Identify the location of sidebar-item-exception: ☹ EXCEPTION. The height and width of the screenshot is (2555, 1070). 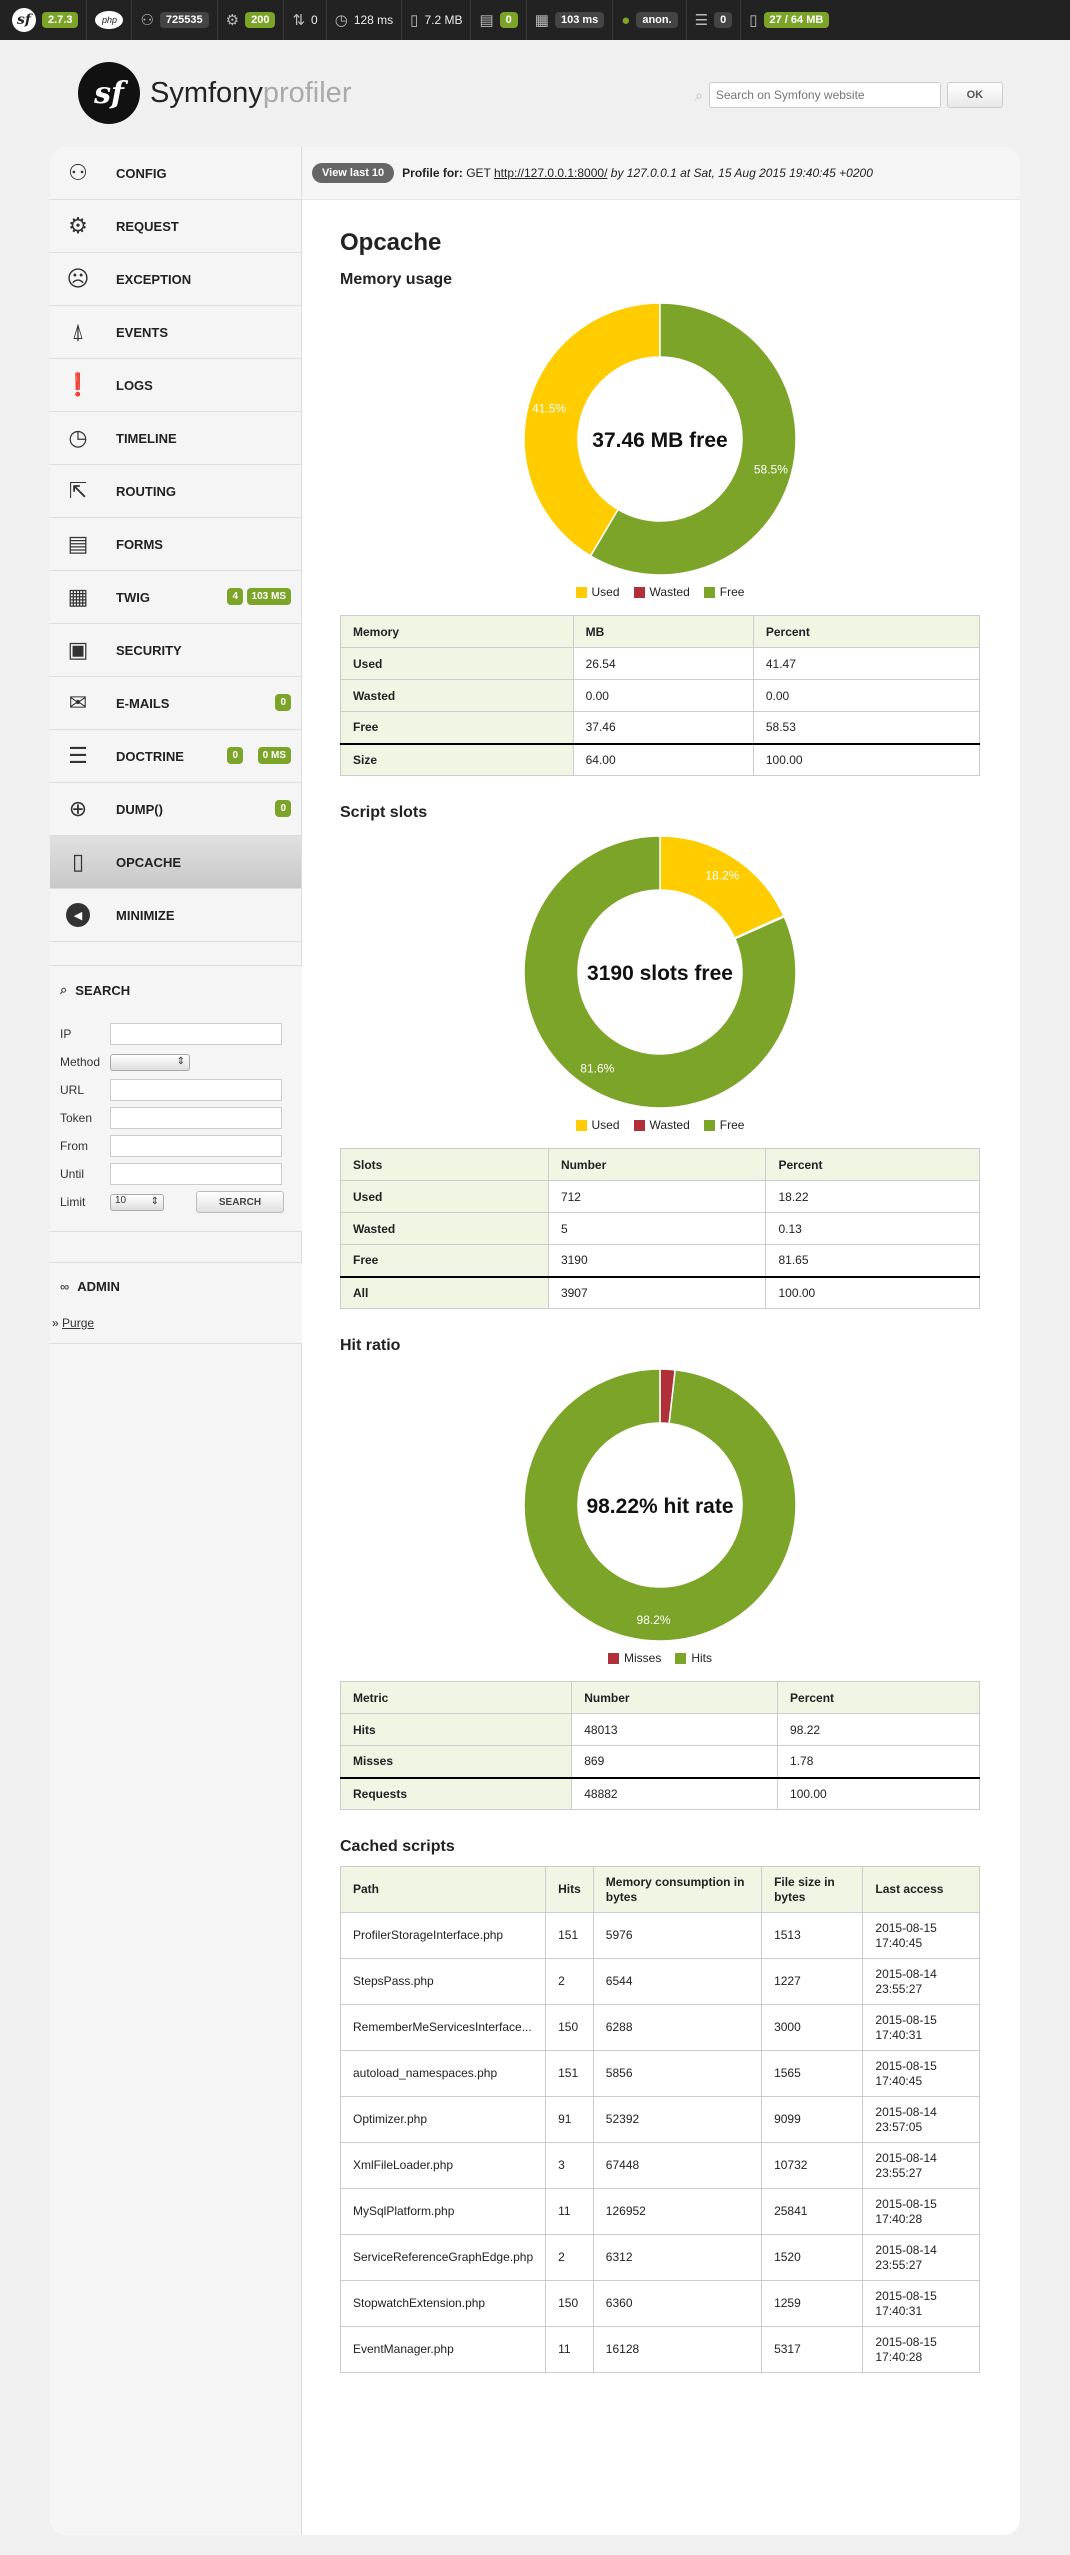
(175, 279).